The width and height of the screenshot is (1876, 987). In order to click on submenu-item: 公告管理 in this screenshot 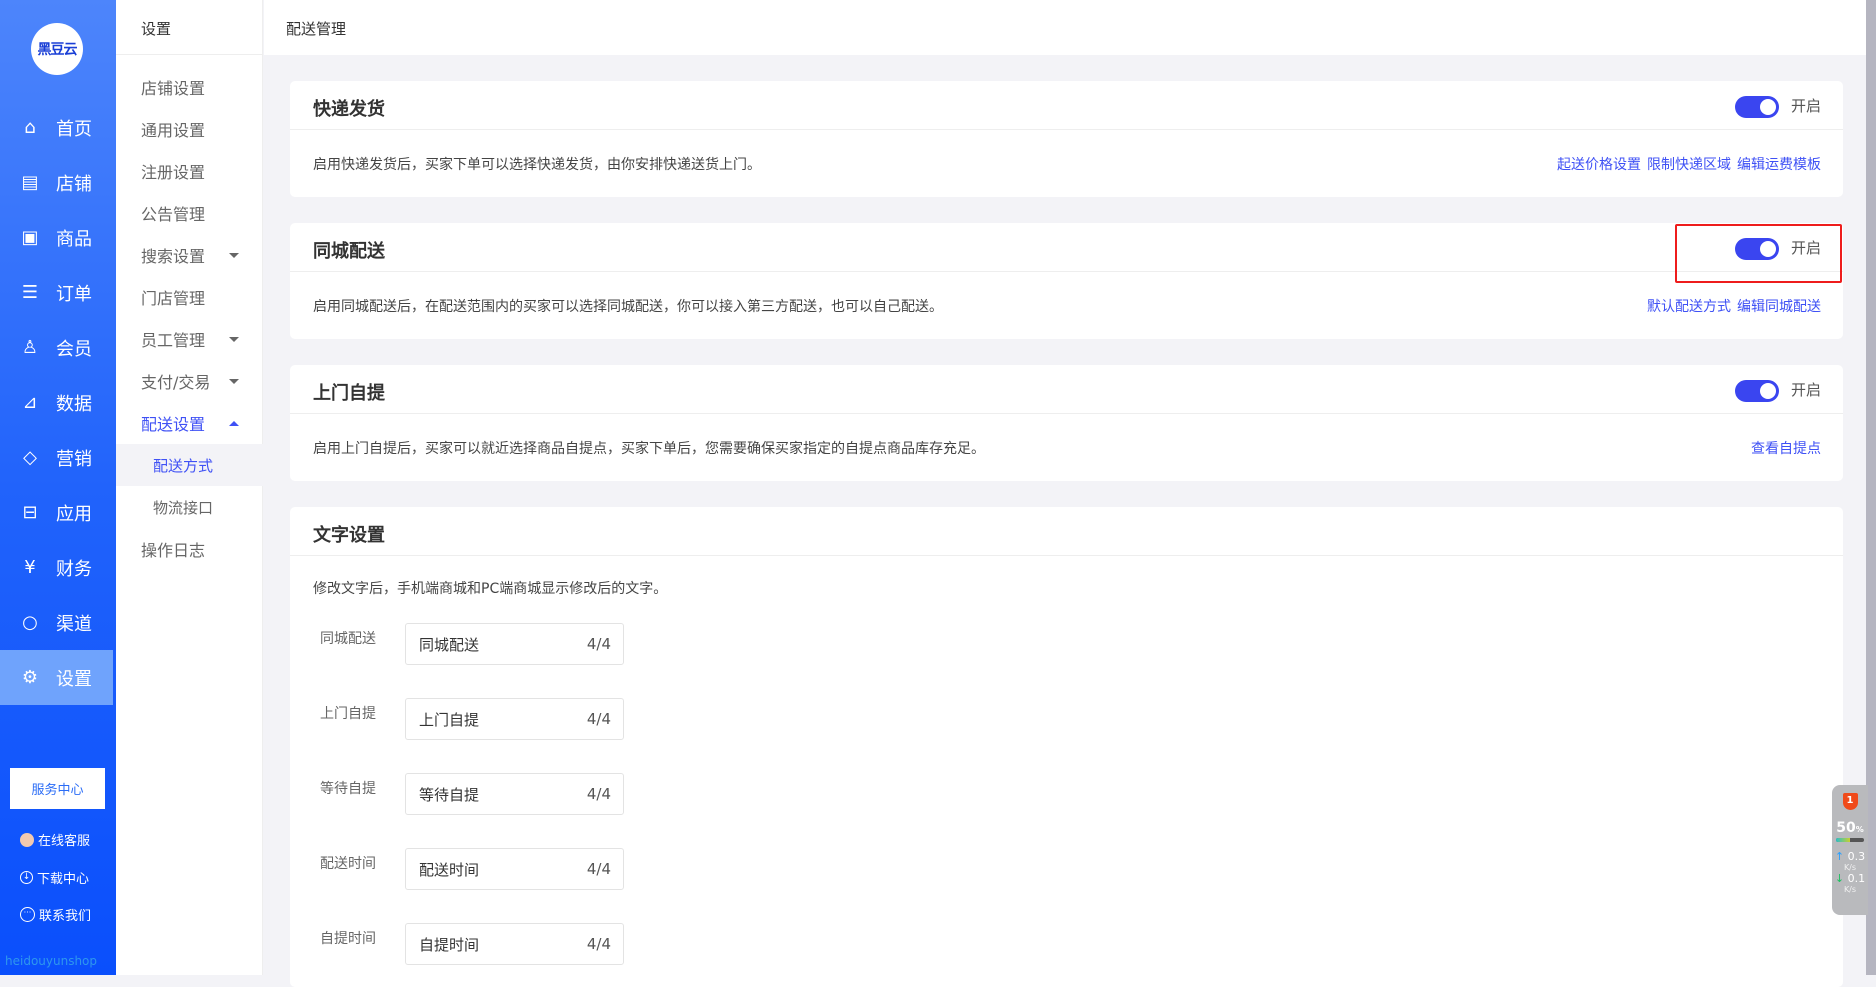, I will do `click(189, 213)`.